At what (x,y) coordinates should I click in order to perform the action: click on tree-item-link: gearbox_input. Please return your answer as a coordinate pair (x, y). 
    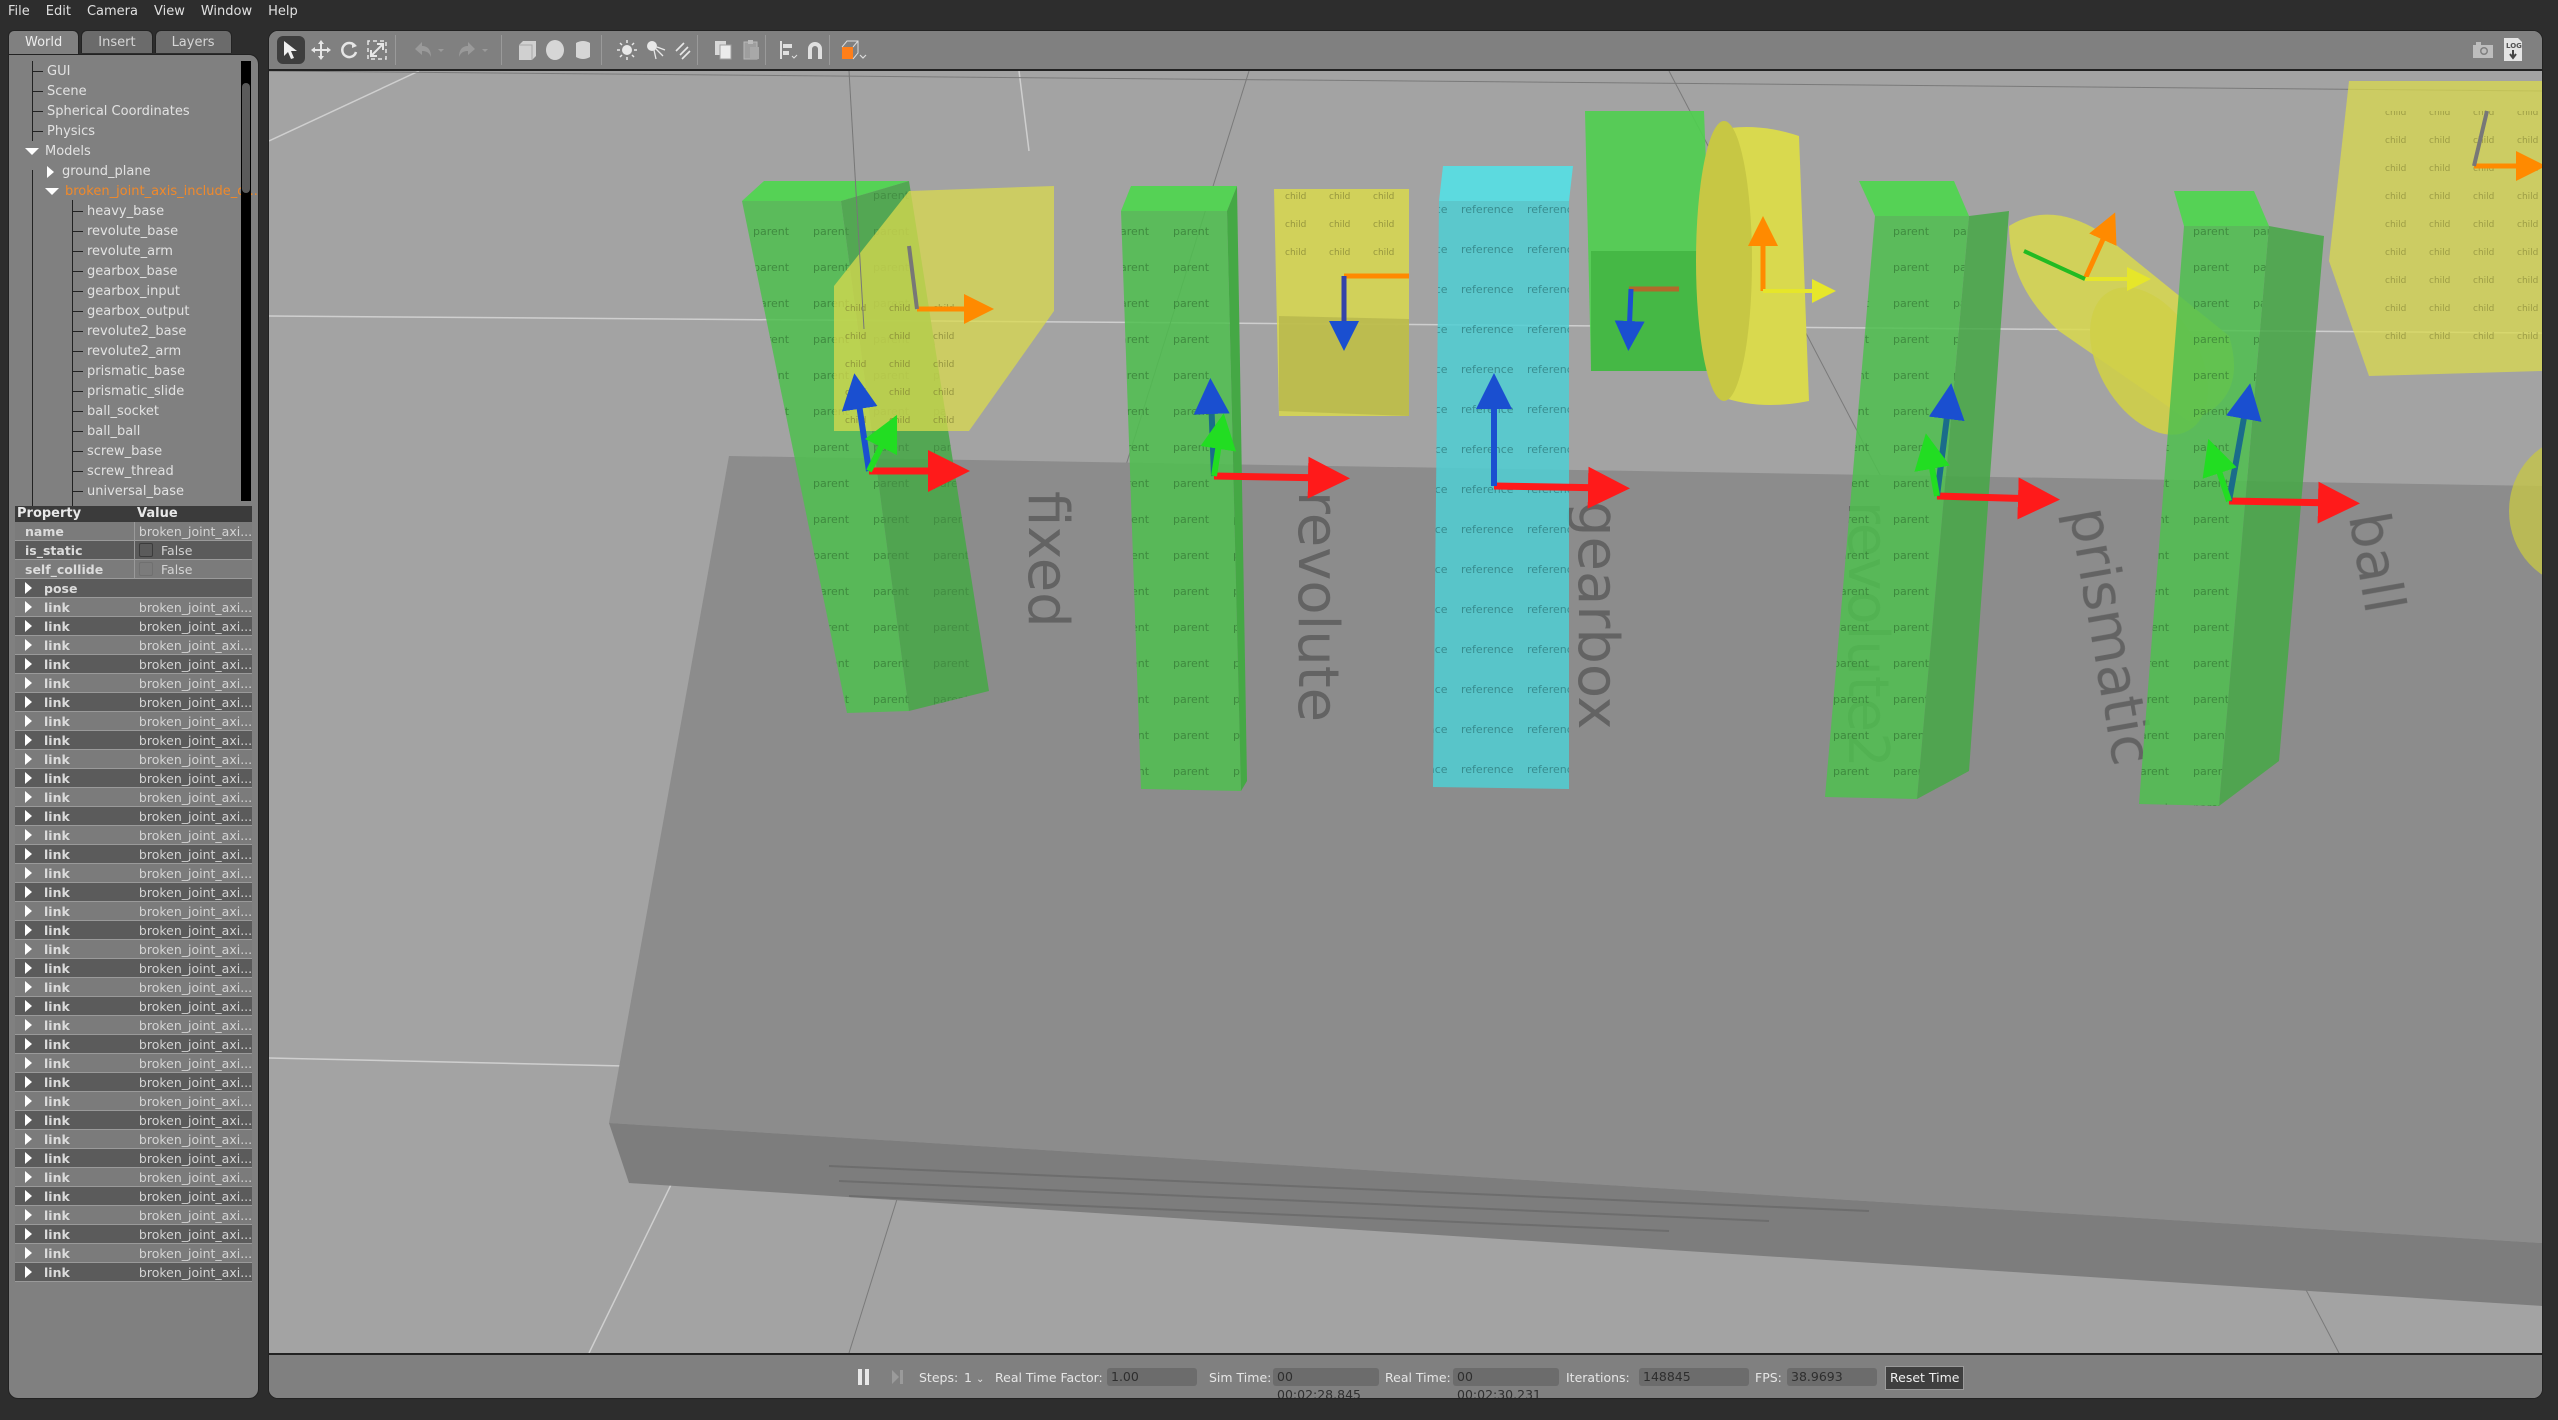
    Looking at the image, I should click on (126, 292).